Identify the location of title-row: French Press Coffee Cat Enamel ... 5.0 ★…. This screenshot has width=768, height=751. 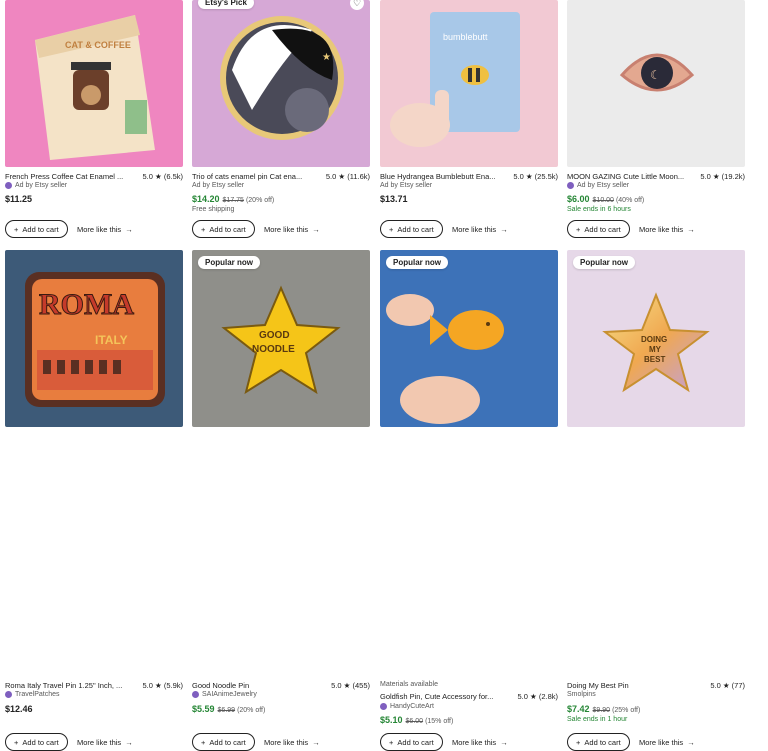
(94, 176).